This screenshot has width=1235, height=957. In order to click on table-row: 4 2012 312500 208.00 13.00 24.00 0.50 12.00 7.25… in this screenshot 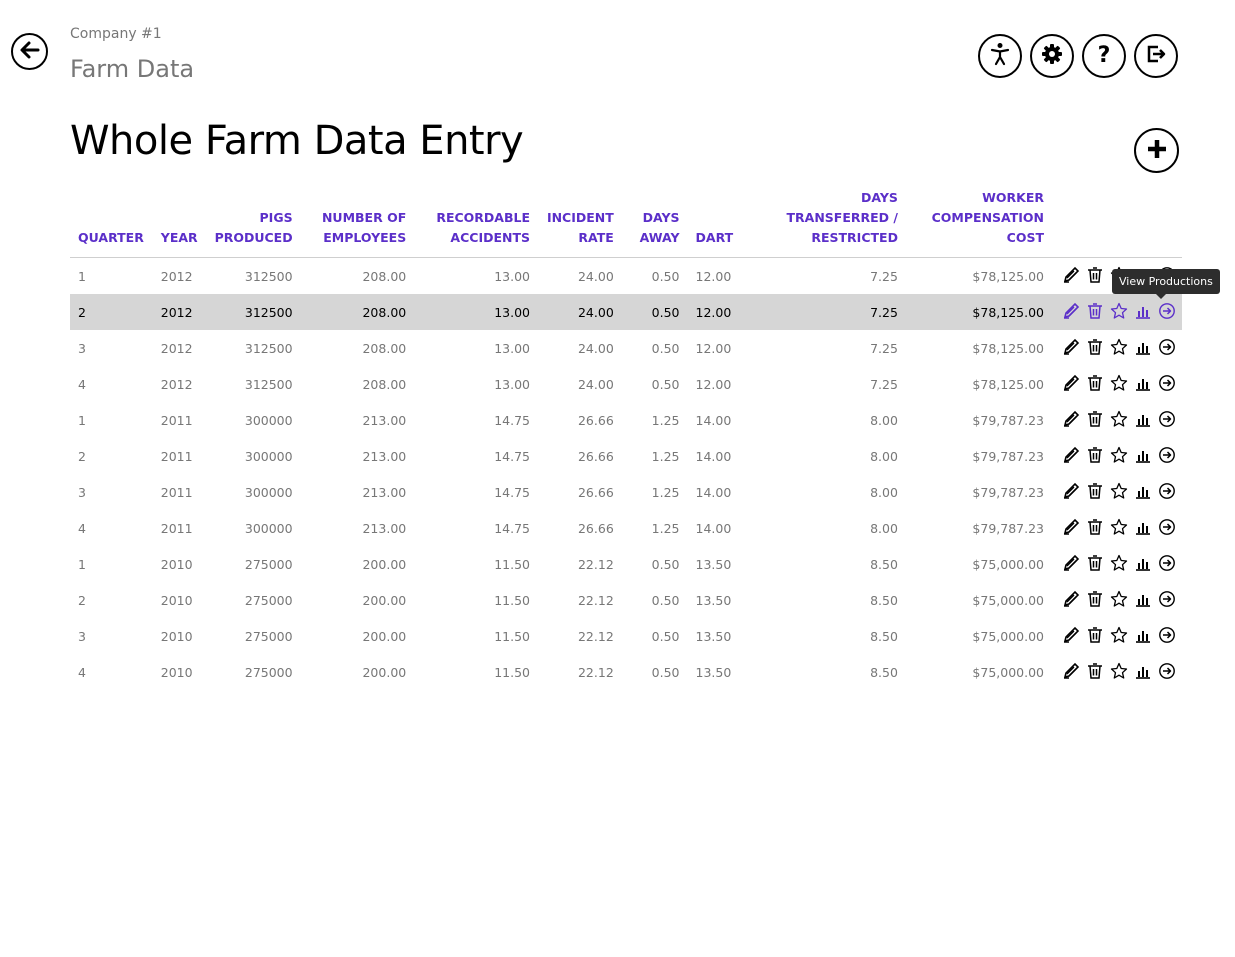, I will do `click(626, 384)`.